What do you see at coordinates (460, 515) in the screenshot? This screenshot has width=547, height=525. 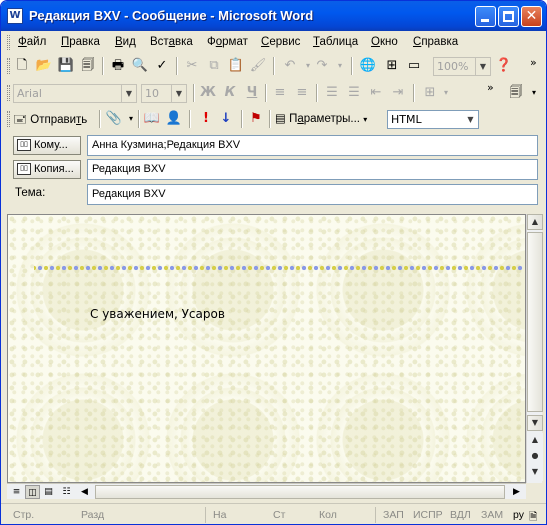 I see `status-extend: ВДЛ` at bounding box center [460, 515].